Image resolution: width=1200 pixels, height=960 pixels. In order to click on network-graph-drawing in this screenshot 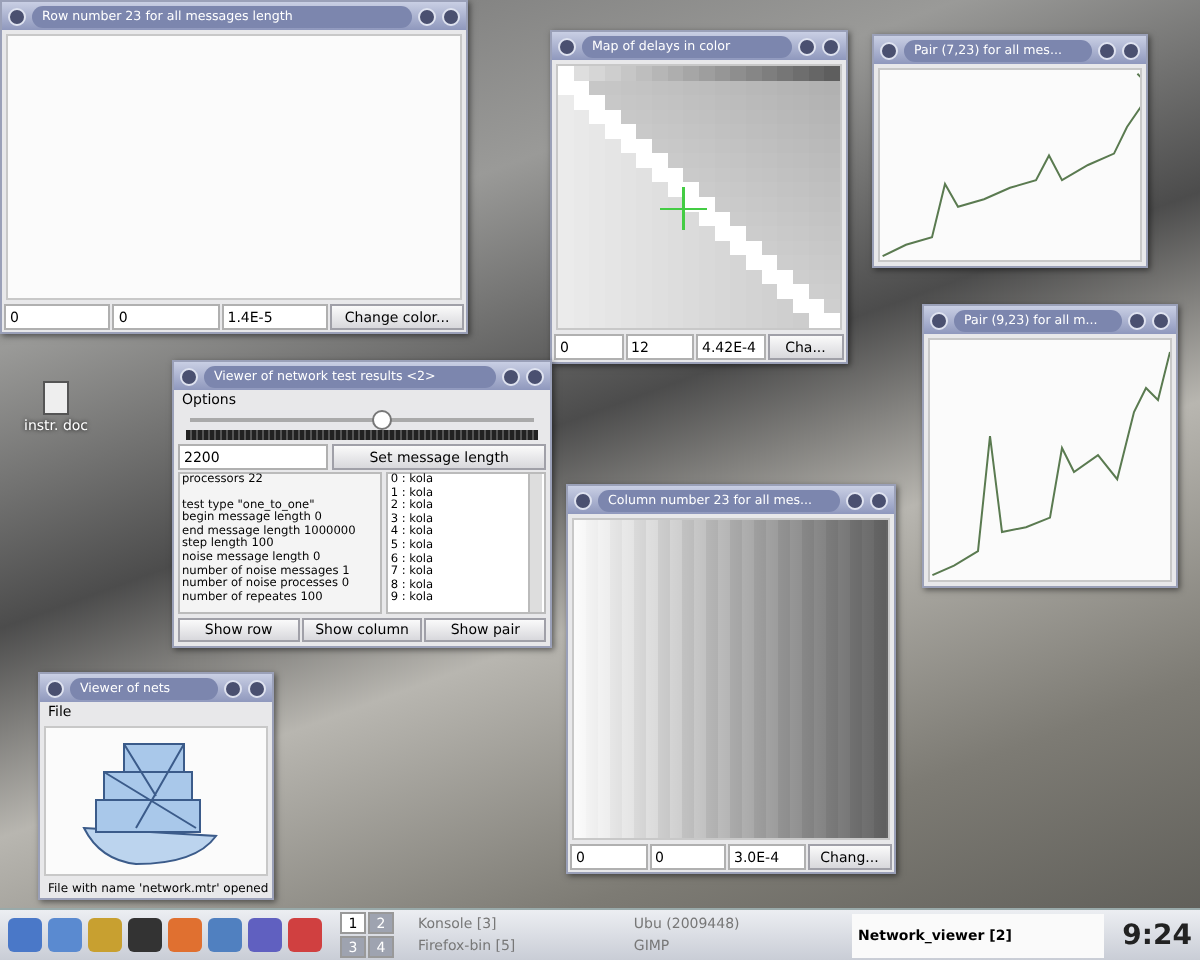, I will do `click(150, 803)`.